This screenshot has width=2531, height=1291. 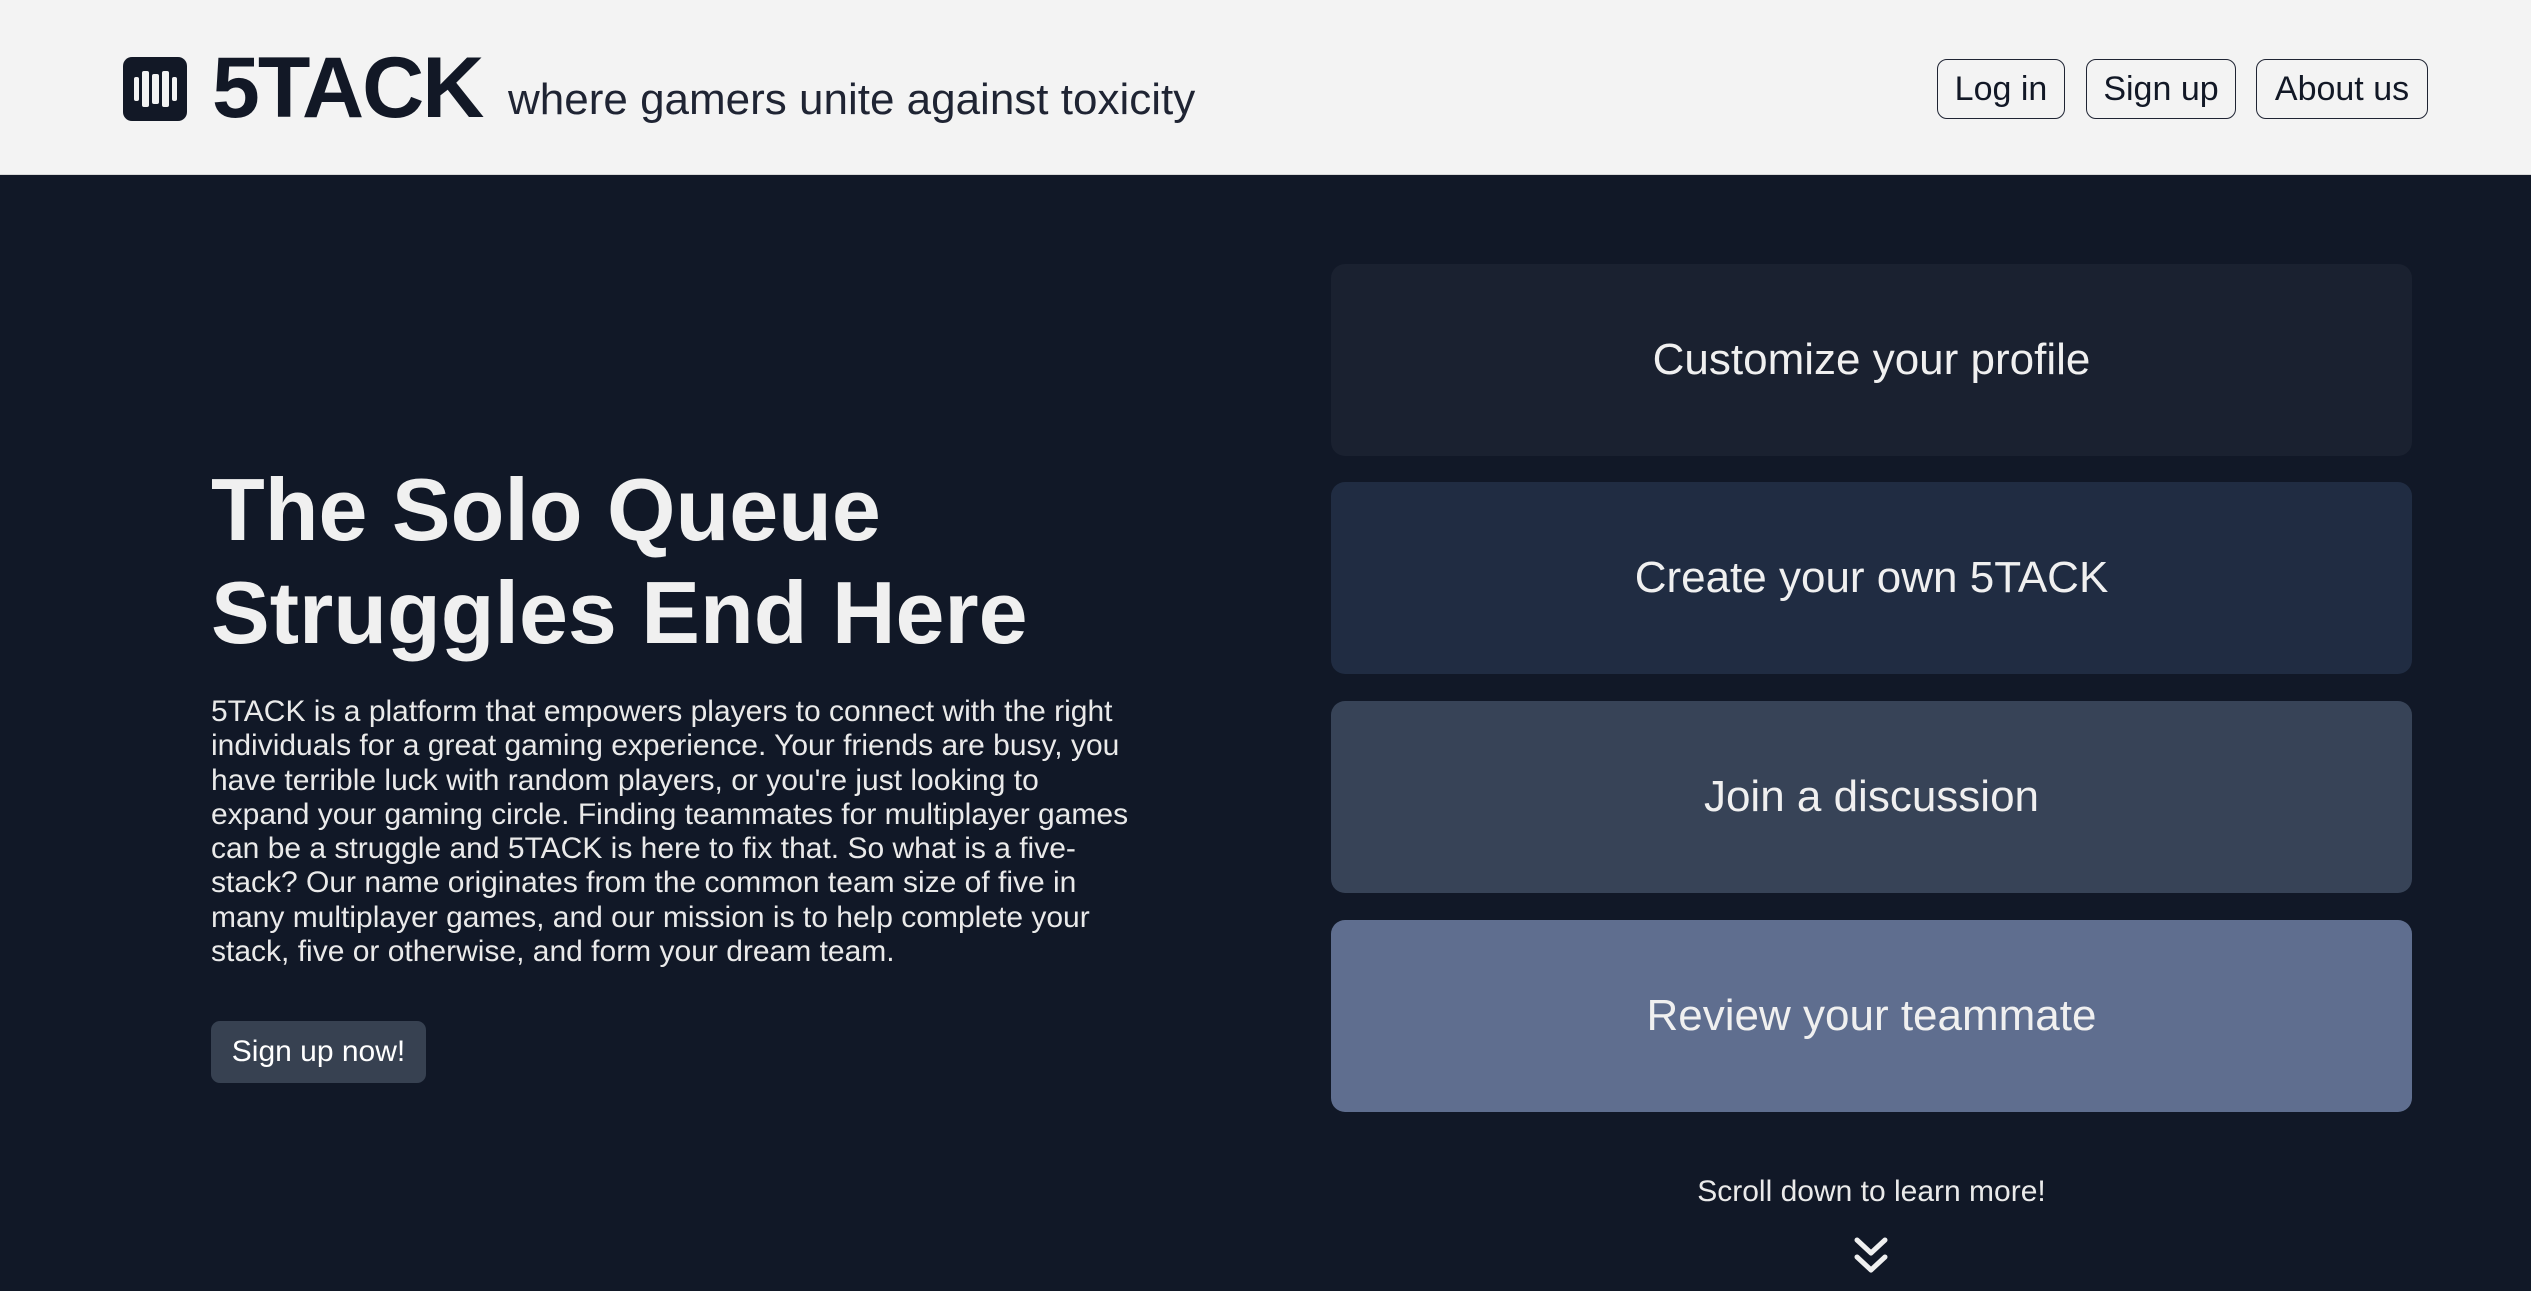 What do you see at coordinates (661, 561) in the screenshot?
I see `hero-title: The Solo Queue Struggles End Here` at bounding box center [661, 561].